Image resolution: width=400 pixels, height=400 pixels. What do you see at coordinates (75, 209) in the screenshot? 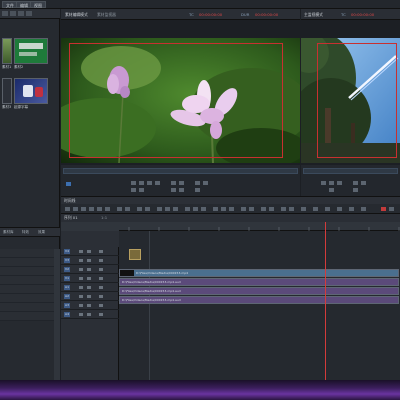
I see `razor-tool-icon` at bounding box center [75, 209].